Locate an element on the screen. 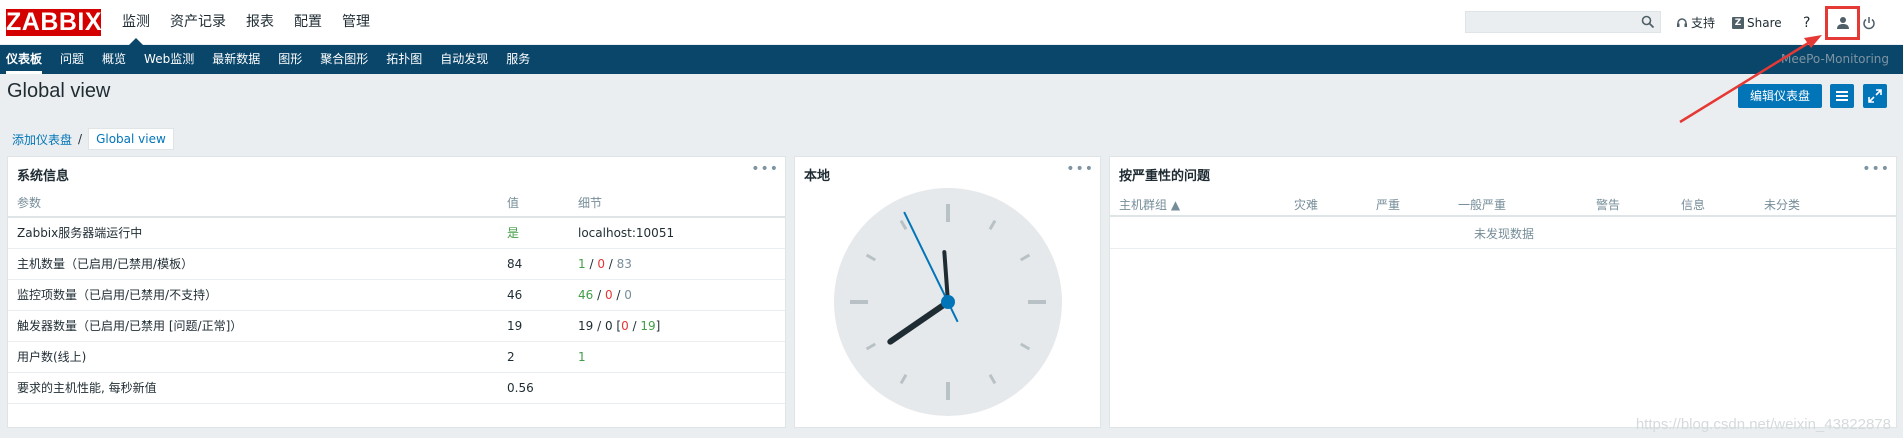 This screenshot has width=1903, height=438. list-icon is located at coordinates (1842, 96).